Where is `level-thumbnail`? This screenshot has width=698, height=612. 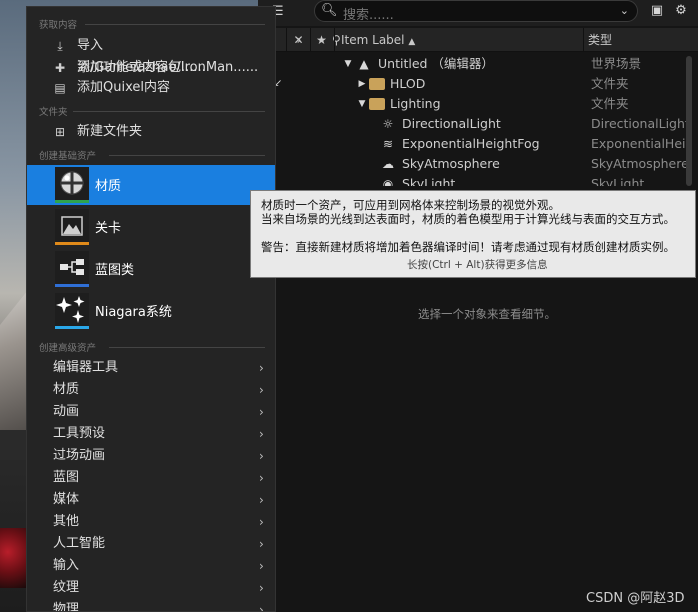 level-thumbnail is located at coordinates (72, 227).